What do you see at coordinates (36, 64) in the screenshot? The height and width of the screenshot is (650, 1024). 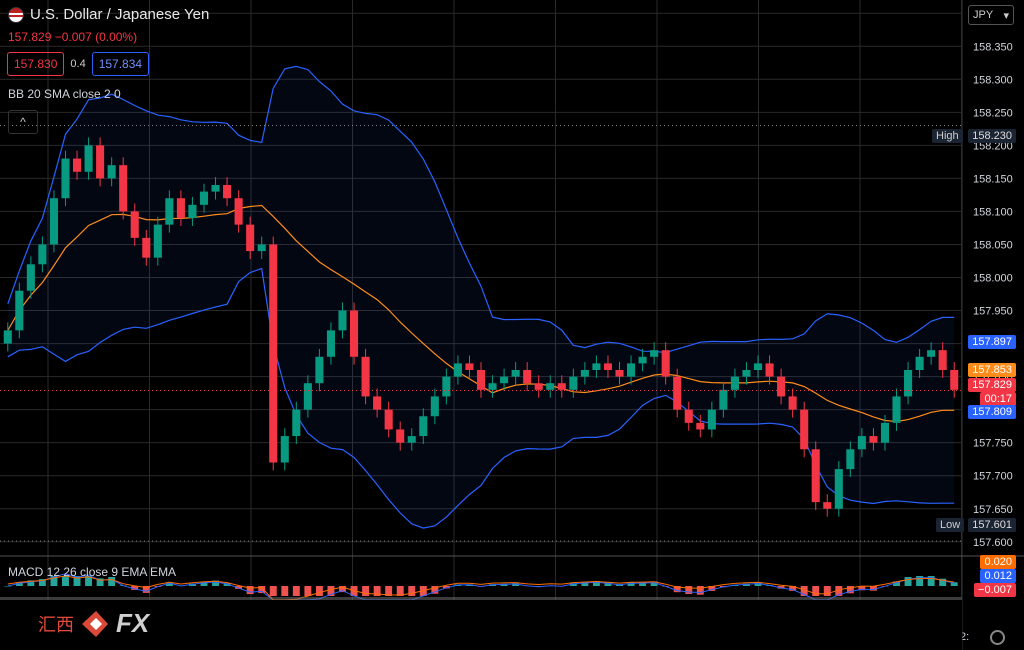 I see `sell-button: 157.830` at bounding box center [36, 64].